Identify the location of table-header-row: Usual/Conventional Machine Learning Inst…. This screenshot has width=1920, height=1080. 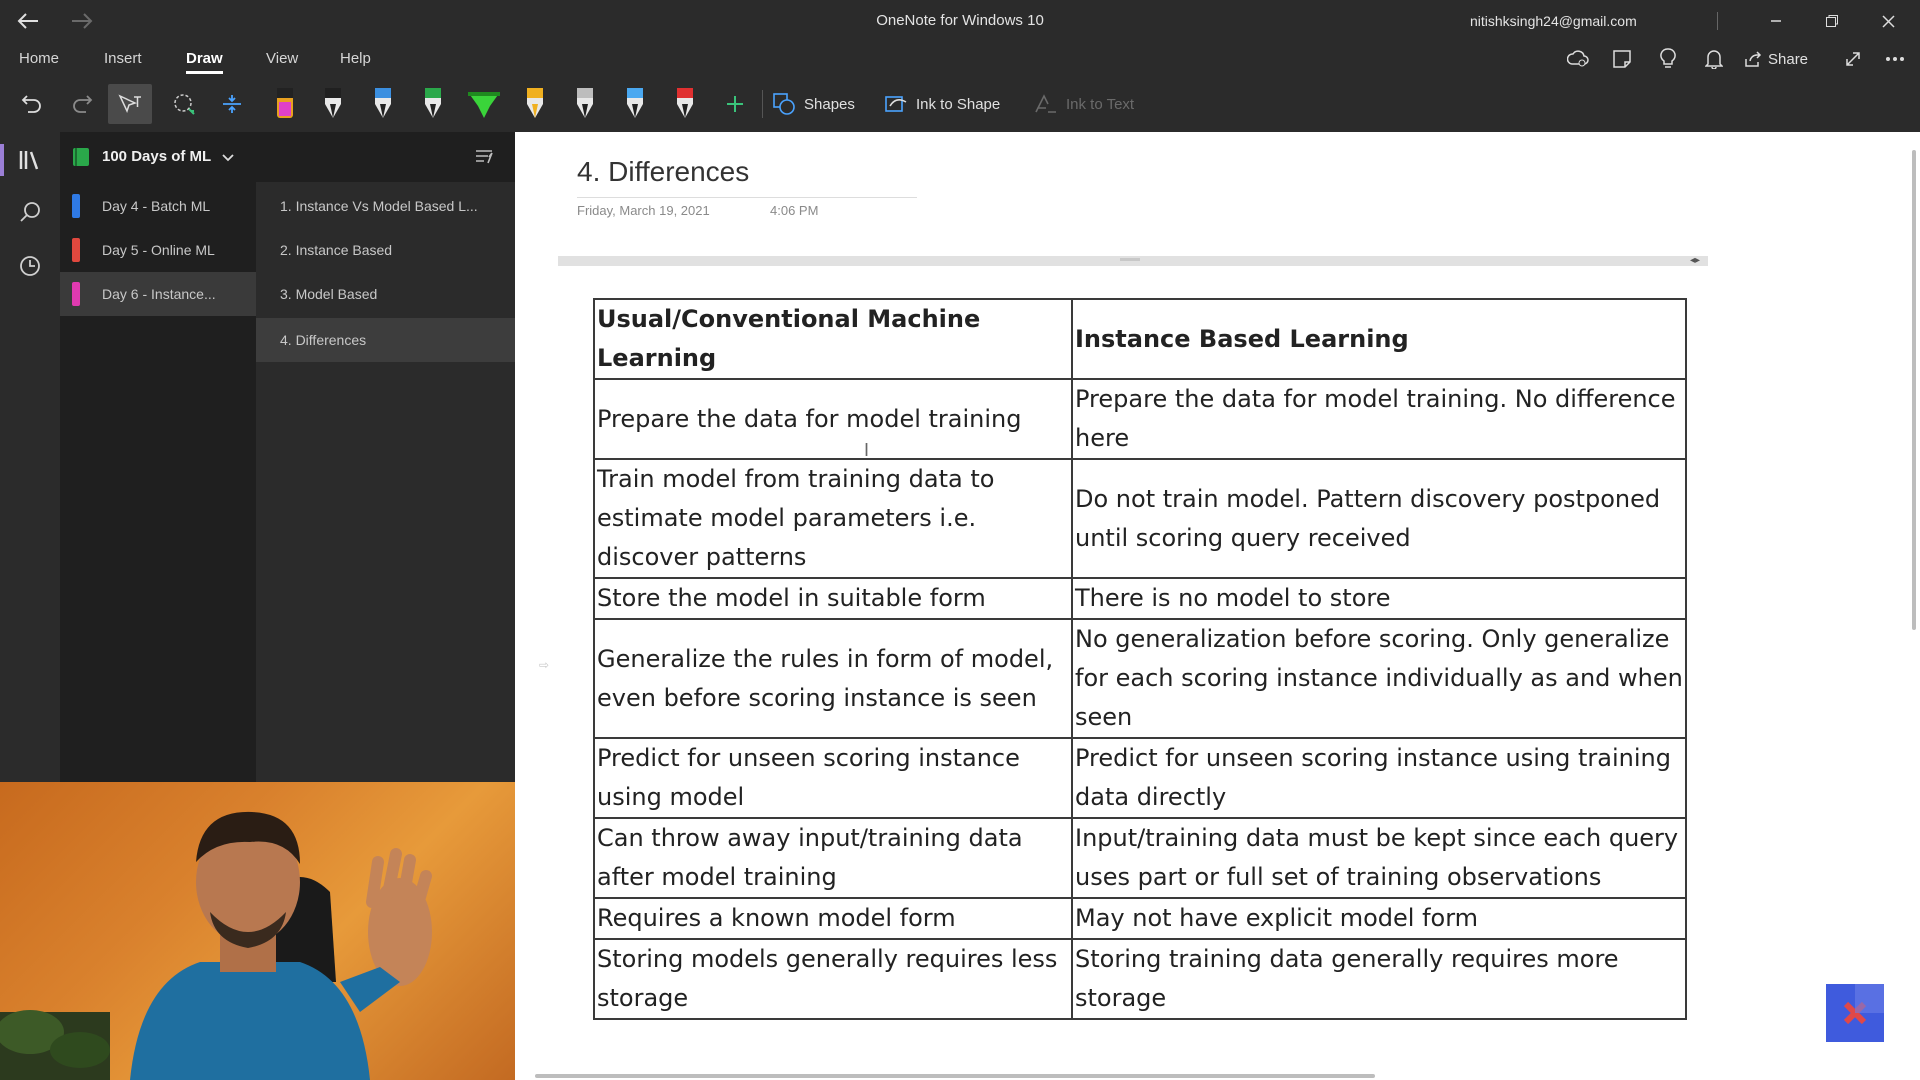
(1140, 339).